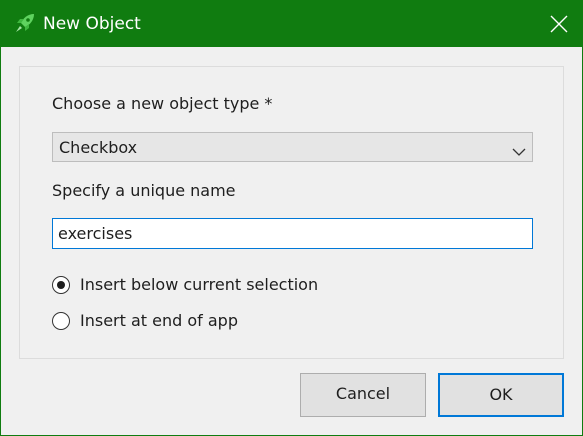 The height and width of the screenshot is (436, 583). Describe the element at coordinates (144, 190) in the screenshot. I see `unique-name-label: Specify a unique name` at that location.